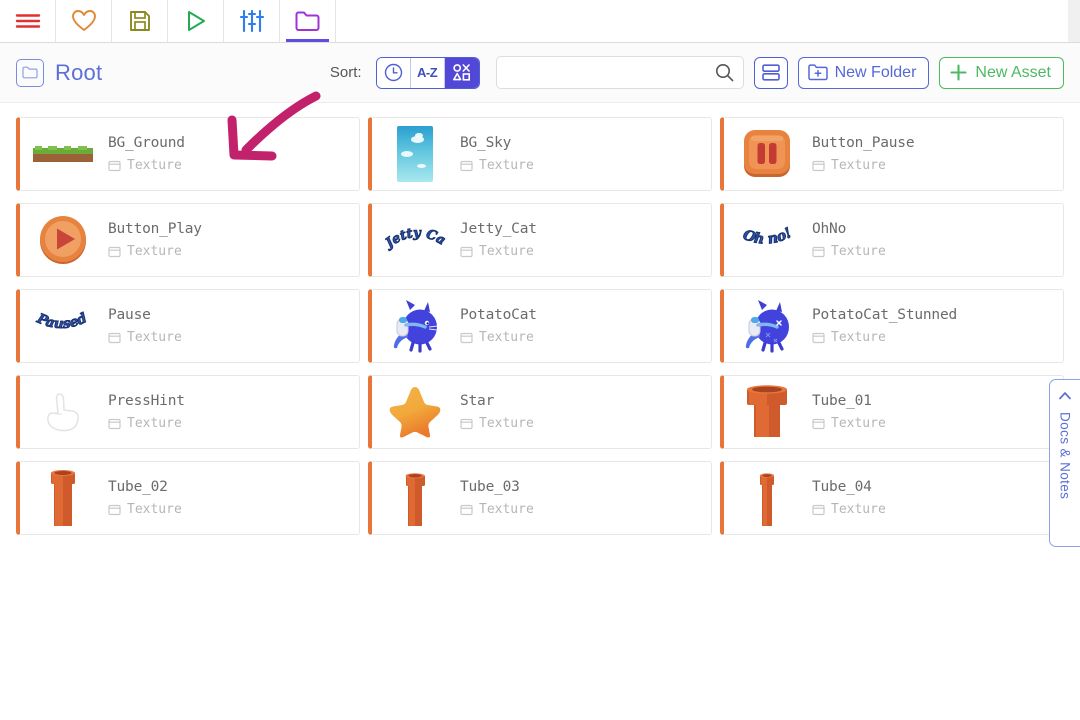 Image resolution: width=1080 pixels, height=720 pixels. Describe the element at coordinates (490, 487) in the screenshot. I see `asset-name: Tube_03` at that location.